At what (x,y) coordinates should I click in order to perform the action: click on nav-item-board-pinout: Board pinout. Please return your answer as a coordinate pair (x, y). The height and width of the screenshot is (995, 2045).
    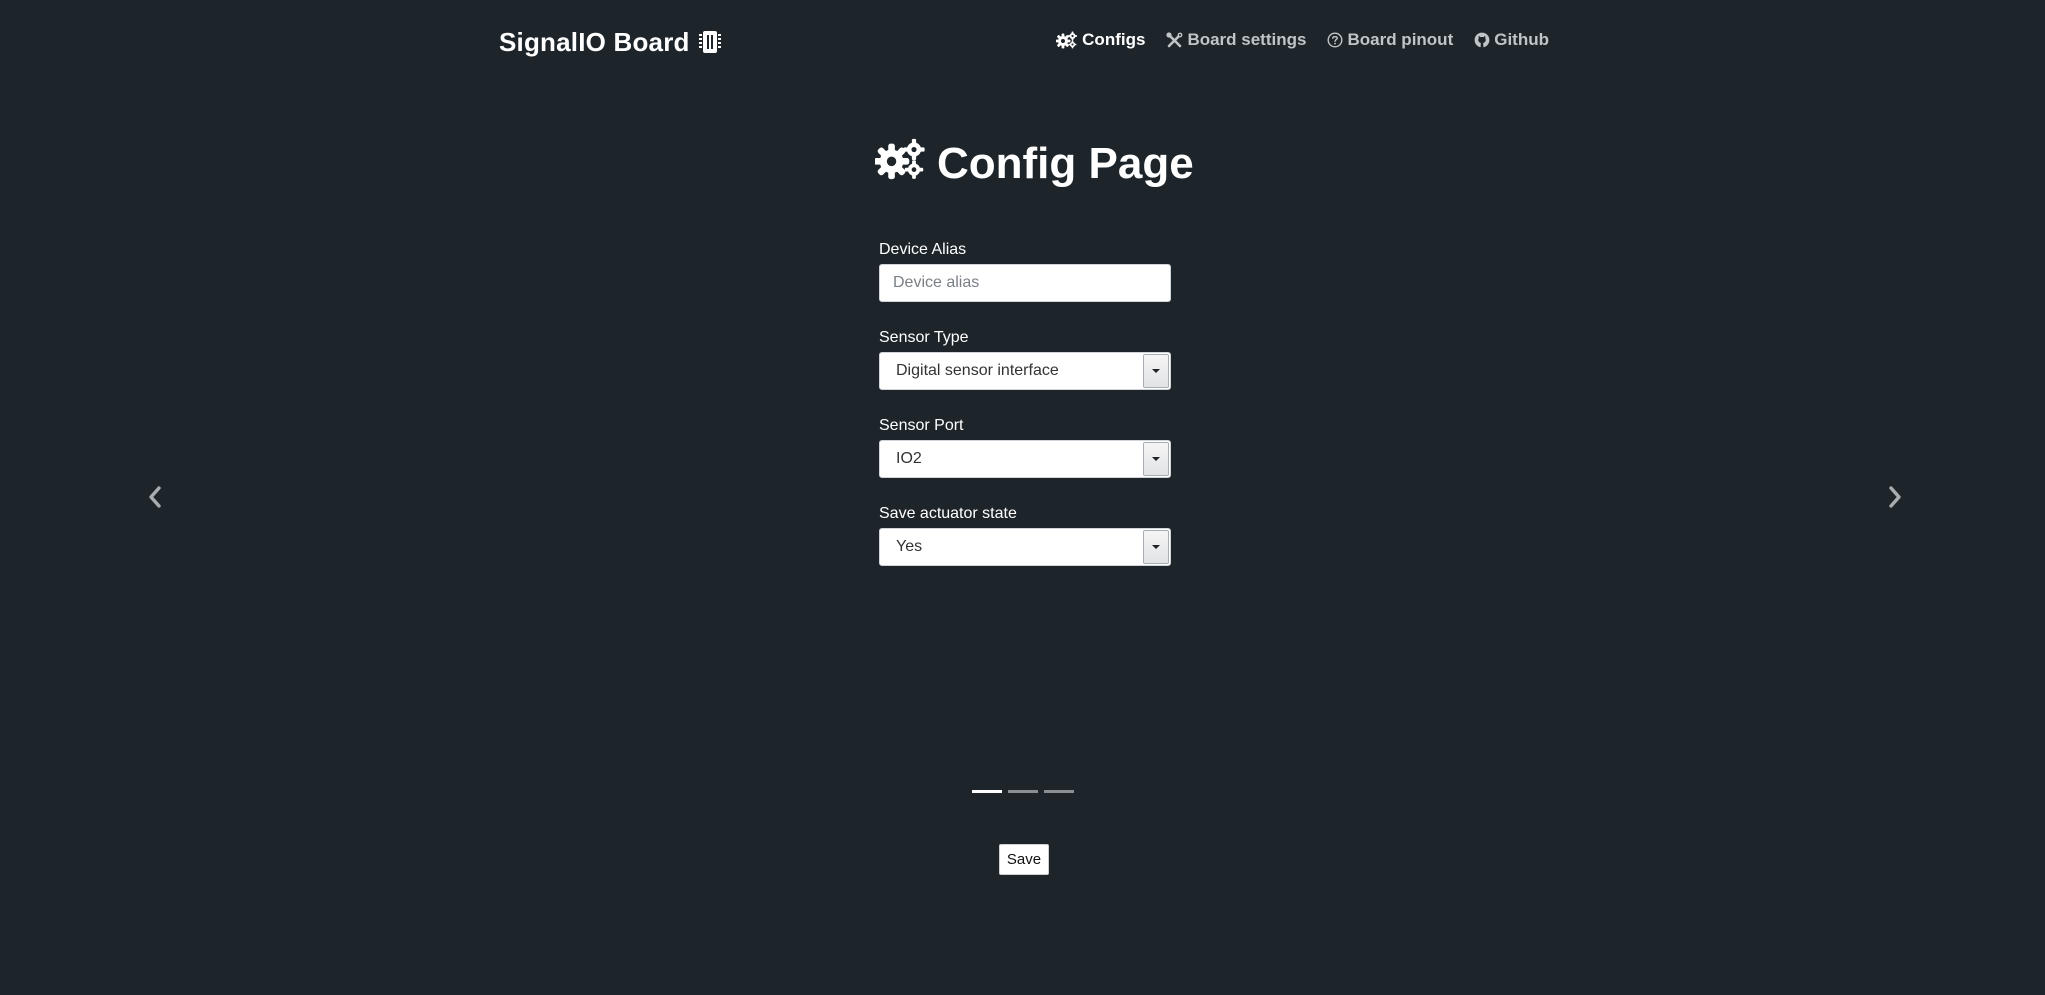
    Looking at the image, I should click on (1390, 40).